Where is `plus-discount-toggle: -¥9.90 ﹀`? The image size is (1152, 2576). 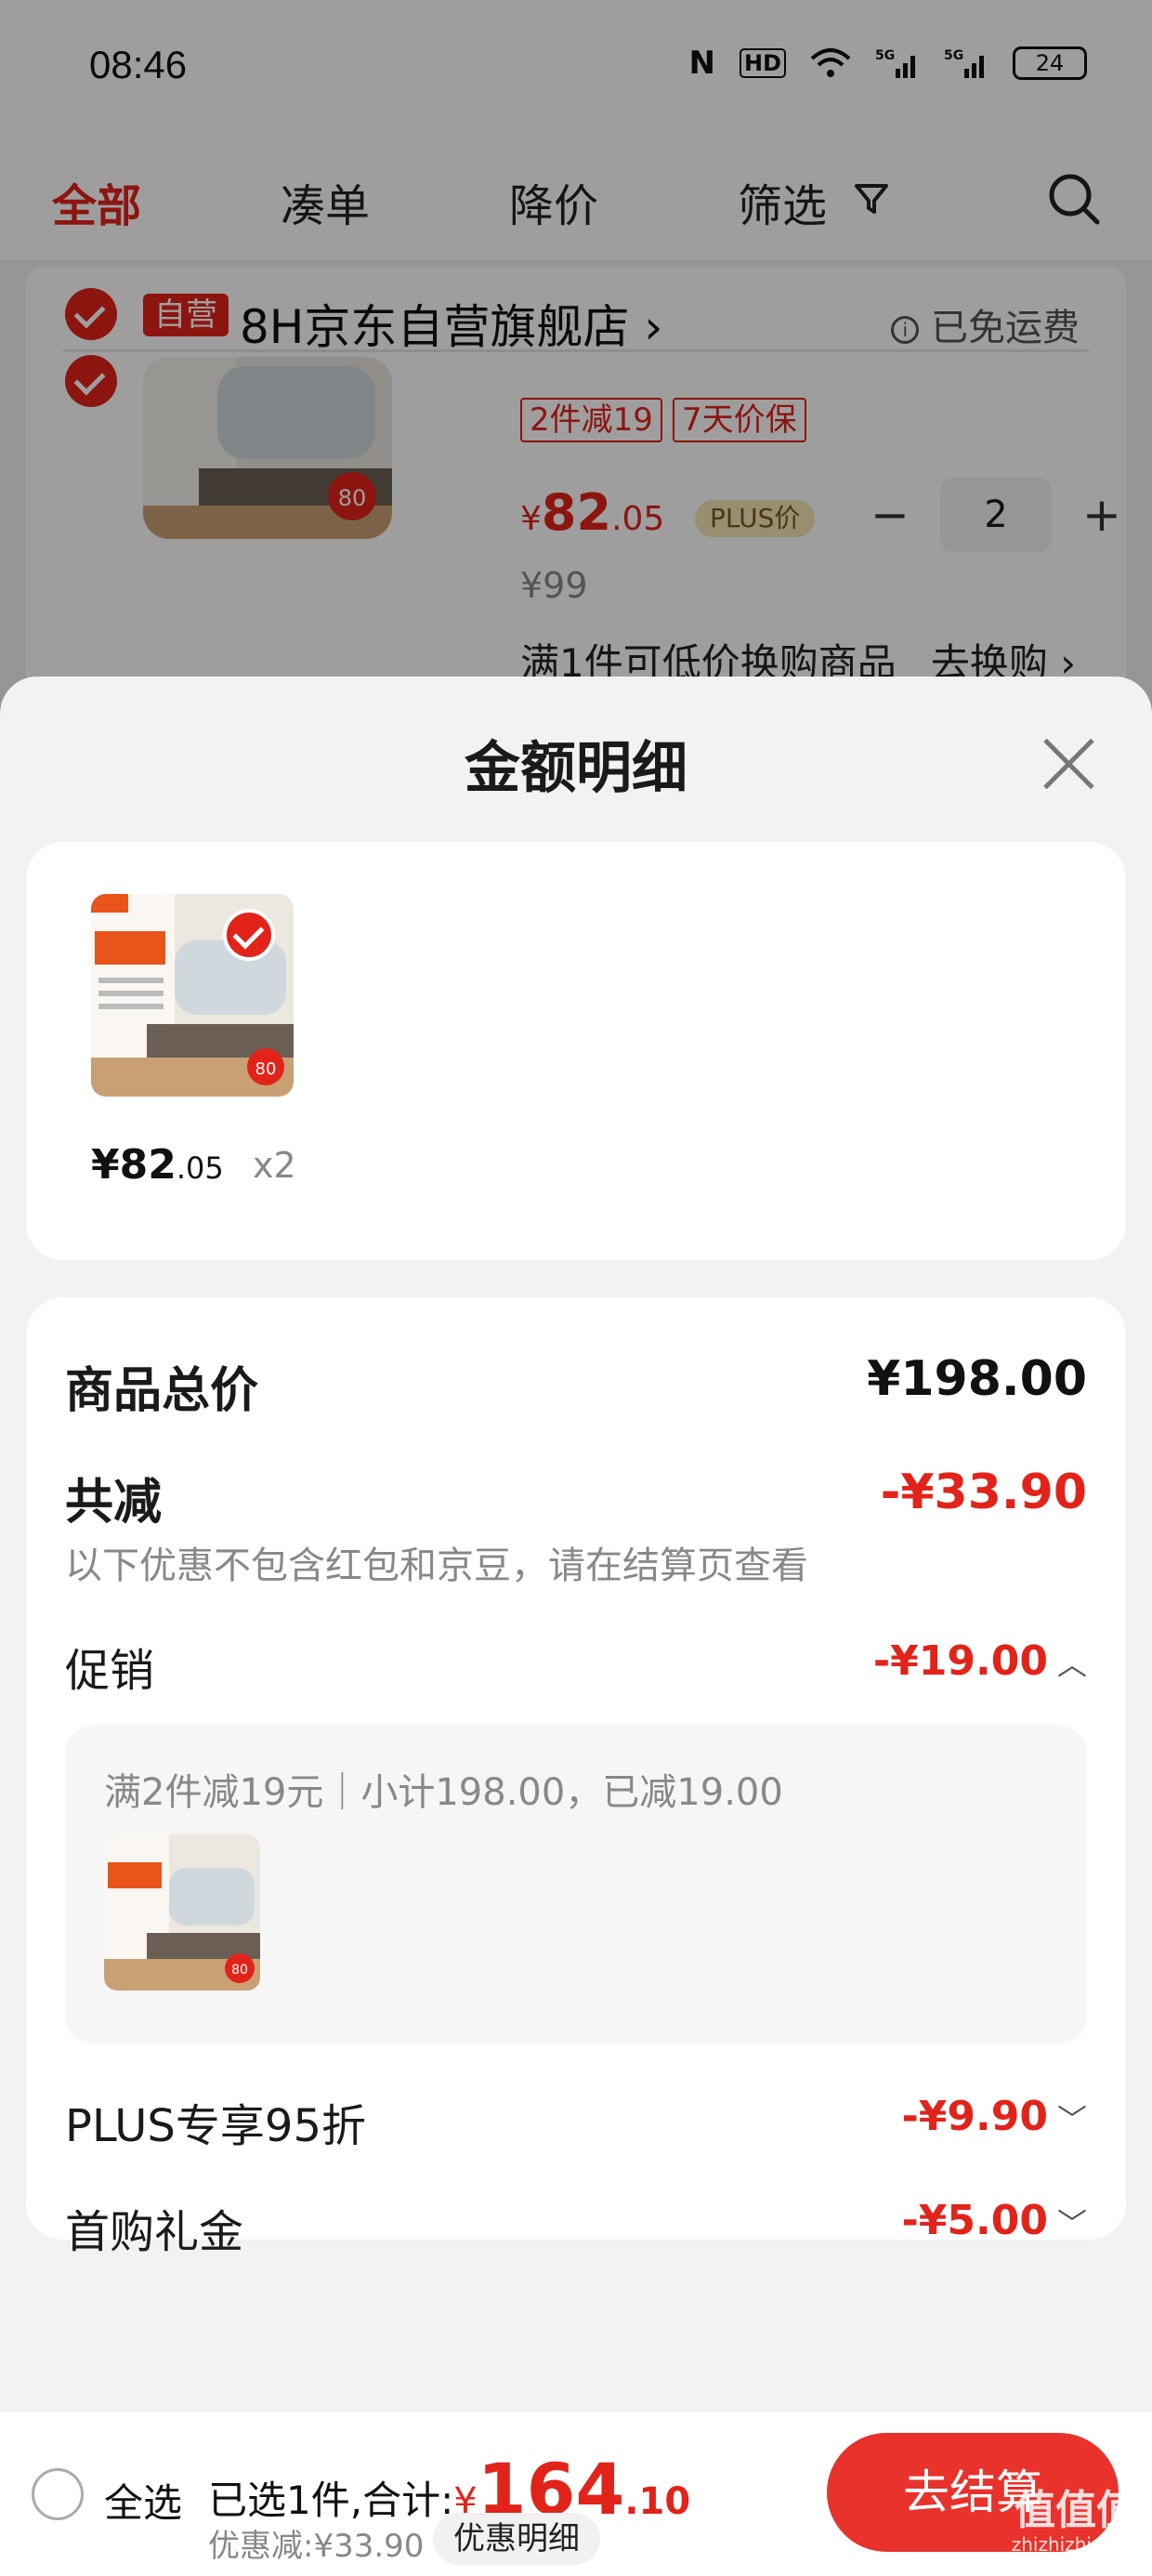
plus-discount-toggle: -¥9.90 ﹀ is located at coordinates (994, 2116).